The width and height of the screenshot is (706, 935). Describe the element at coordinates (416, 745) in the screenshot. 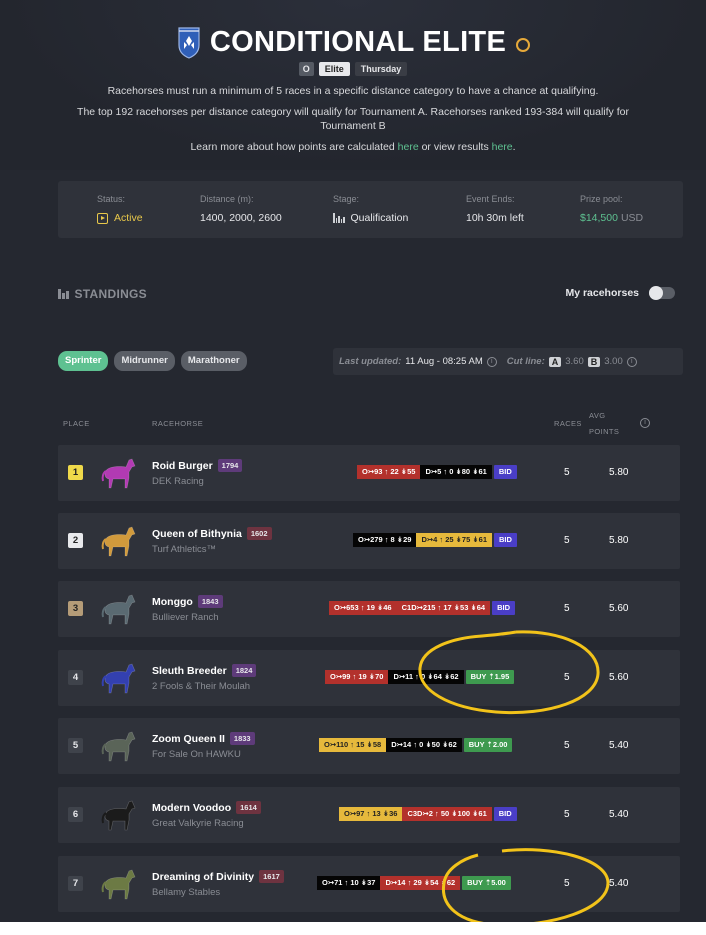

I see `race-stats: O↣110 ↑ 15 ↡58 D↣14 ↑ 0 ↡50 ↡62 BUY ⇡2.00` at that location.